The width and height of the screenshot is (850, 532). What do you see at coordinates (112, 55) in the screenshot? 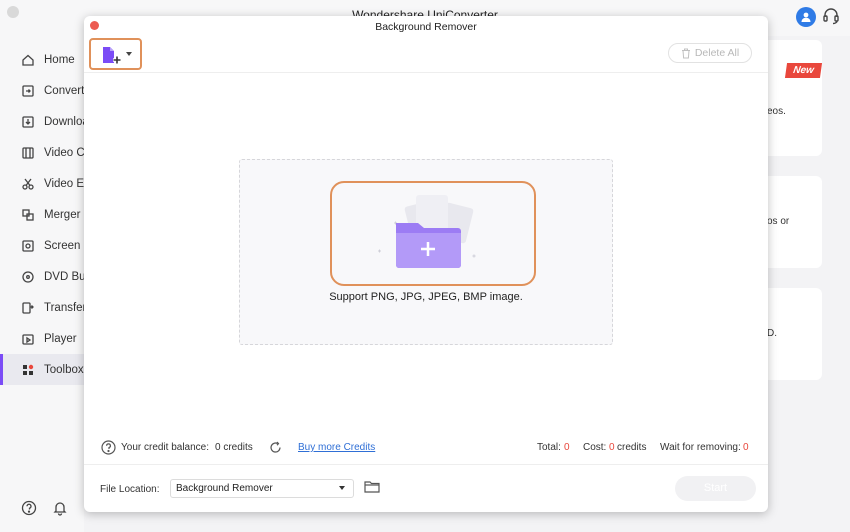
I see `add-file-icon` at bounding box center [112, 55].